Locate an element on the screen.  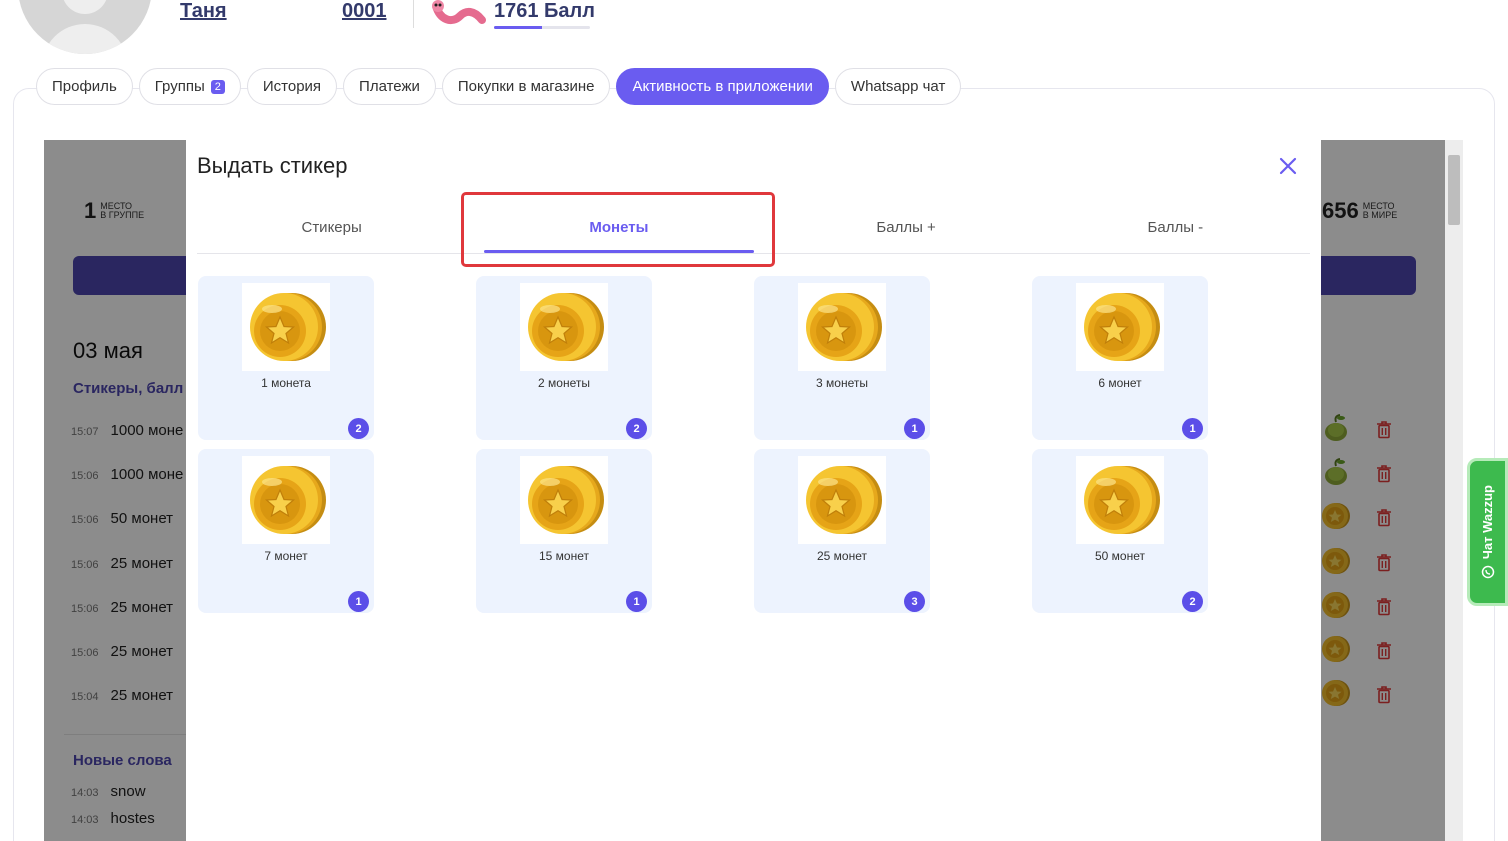
tab-label: Профиль is located at coordinates (84, 86).